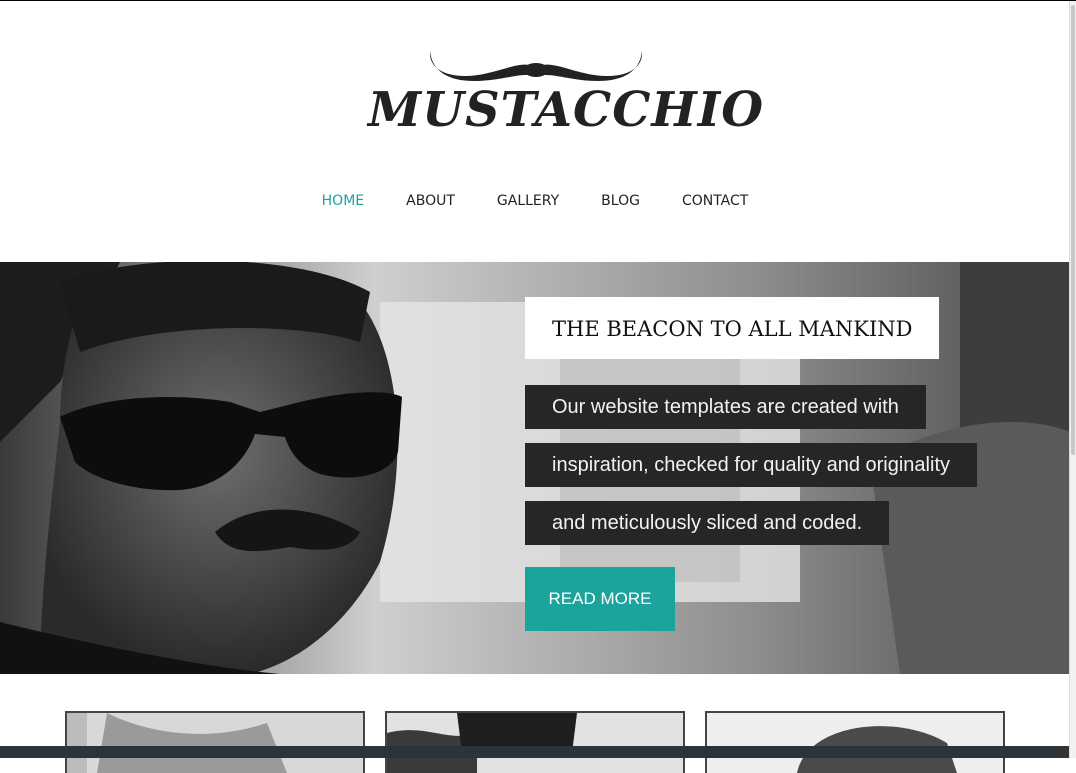  I want to click on window-top-border, so click(538, 0).